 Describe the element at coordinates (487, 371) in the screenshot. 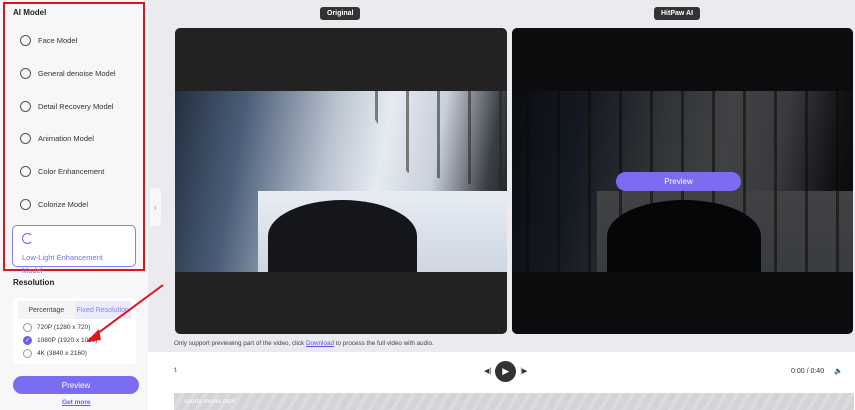

I see `prev-frame-icon: ◀|` at that location.